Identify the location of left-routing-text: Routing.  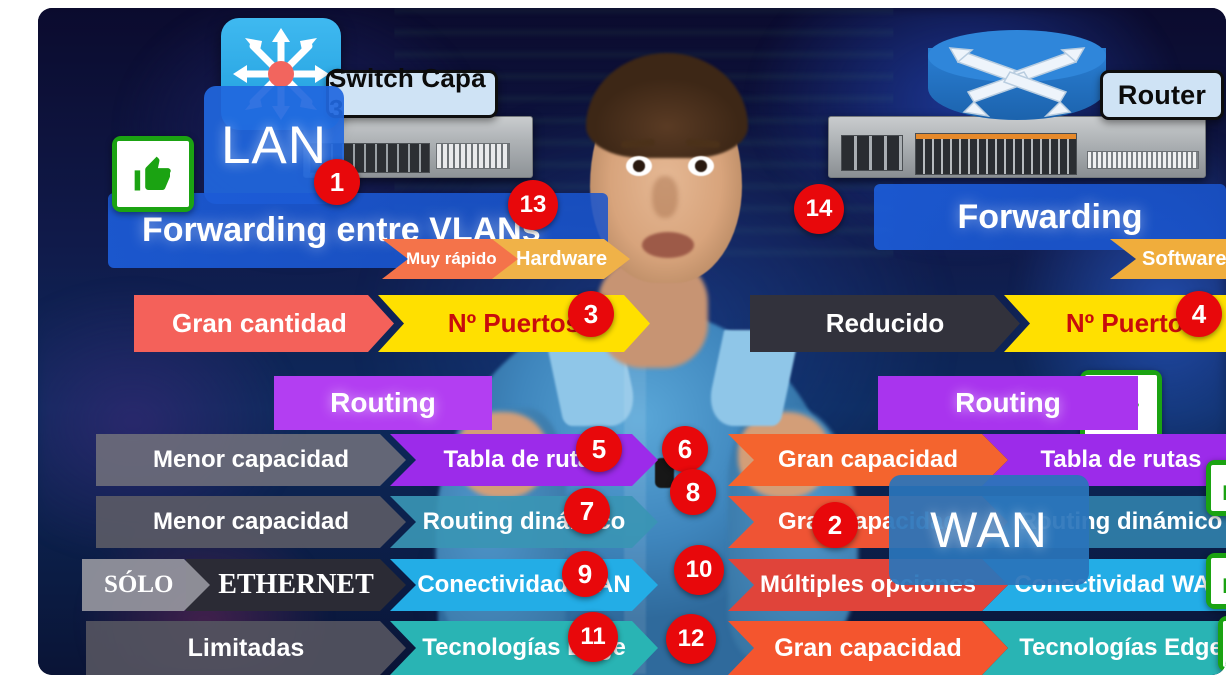
(383, 402).